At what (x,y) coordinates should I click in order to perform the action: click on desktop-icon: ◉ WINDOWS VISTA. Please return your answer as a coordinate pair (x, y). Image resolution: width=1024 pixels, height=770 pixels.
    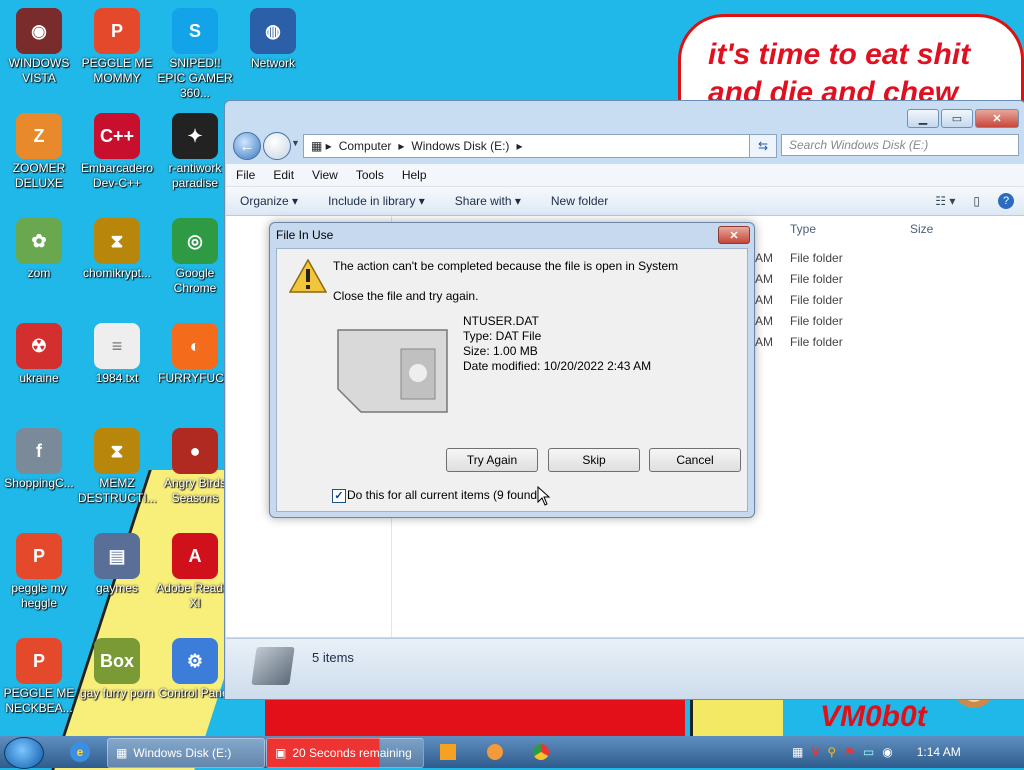
    Looking at the image, I should click on (39, 47).